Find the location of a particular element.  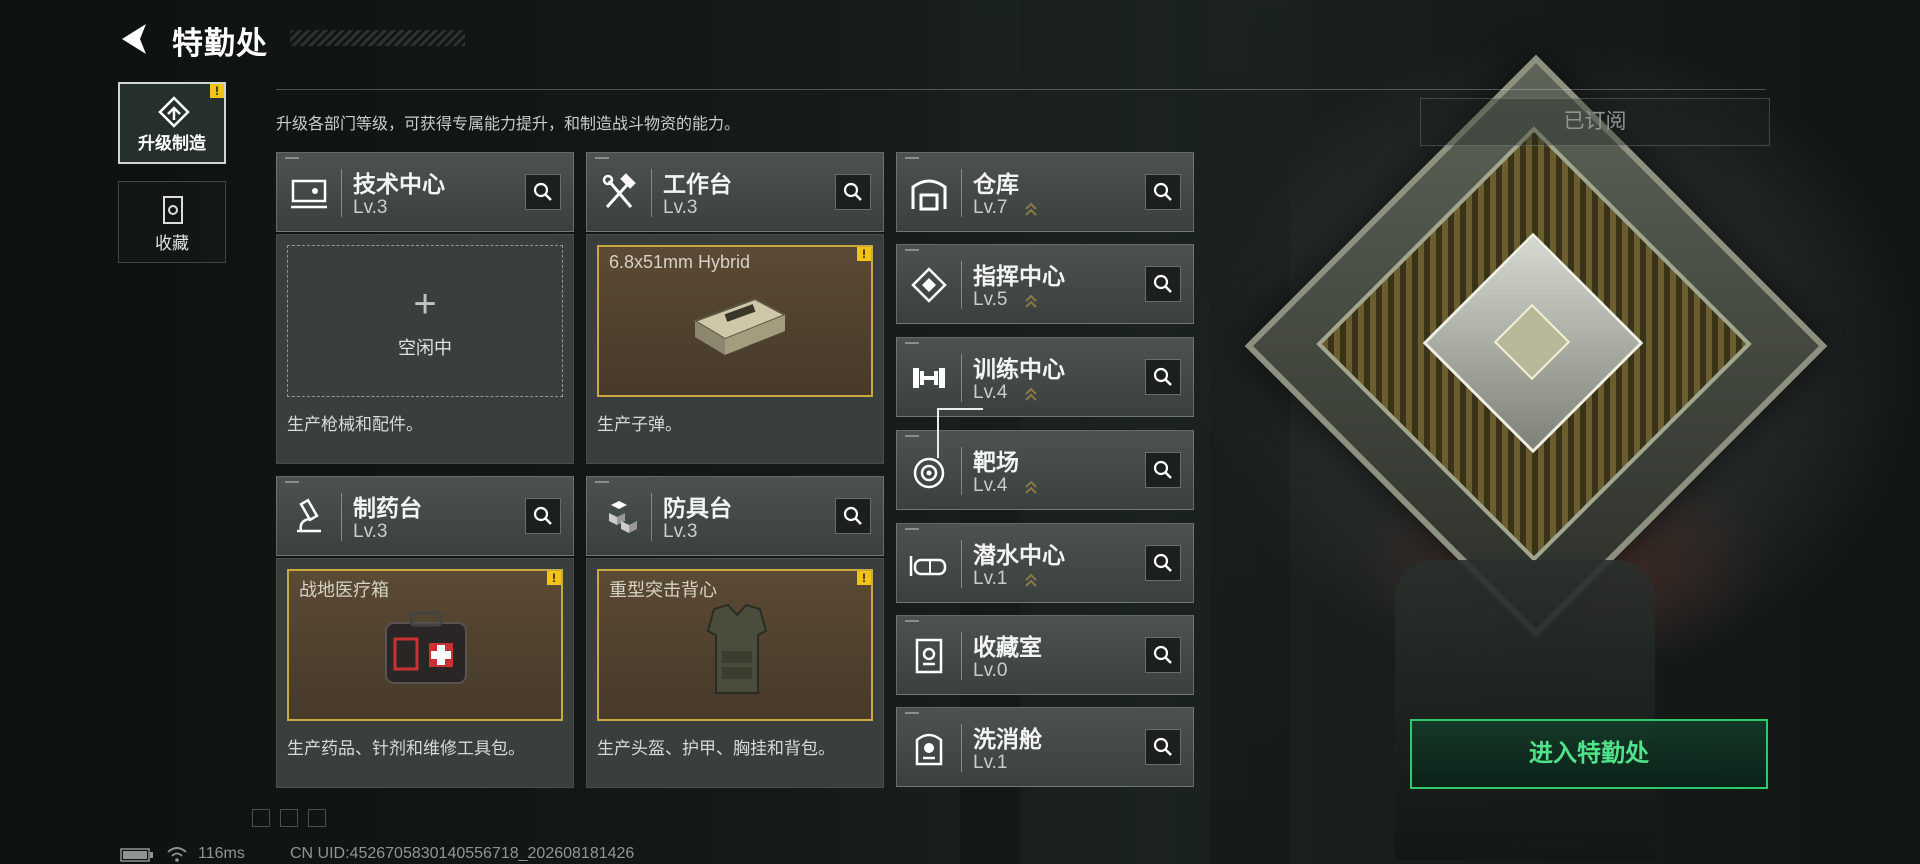

production-slot: 6.8x51mm Hybrid ! is located at coordinates (735, 321).